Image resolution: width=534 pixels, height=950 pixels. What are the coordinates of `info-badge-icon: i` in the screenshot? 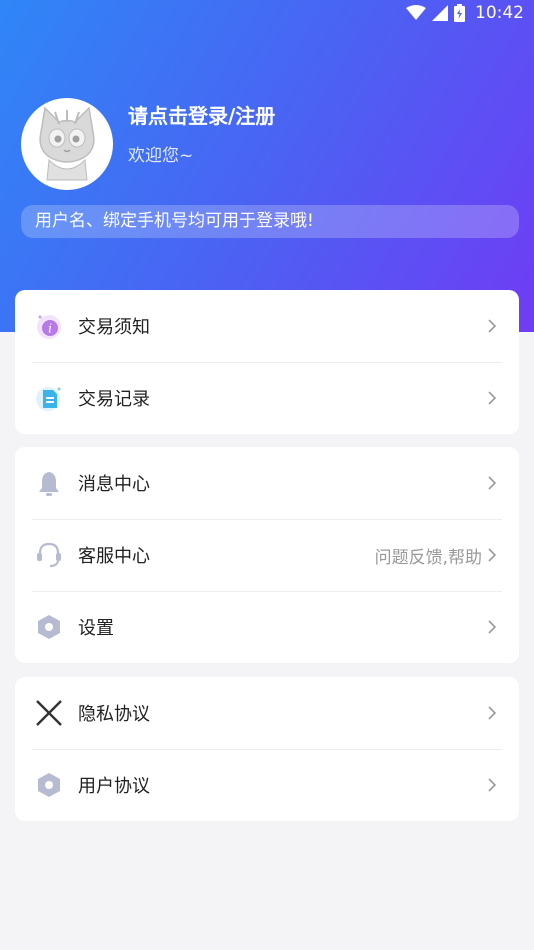 It's located at (49, 326).